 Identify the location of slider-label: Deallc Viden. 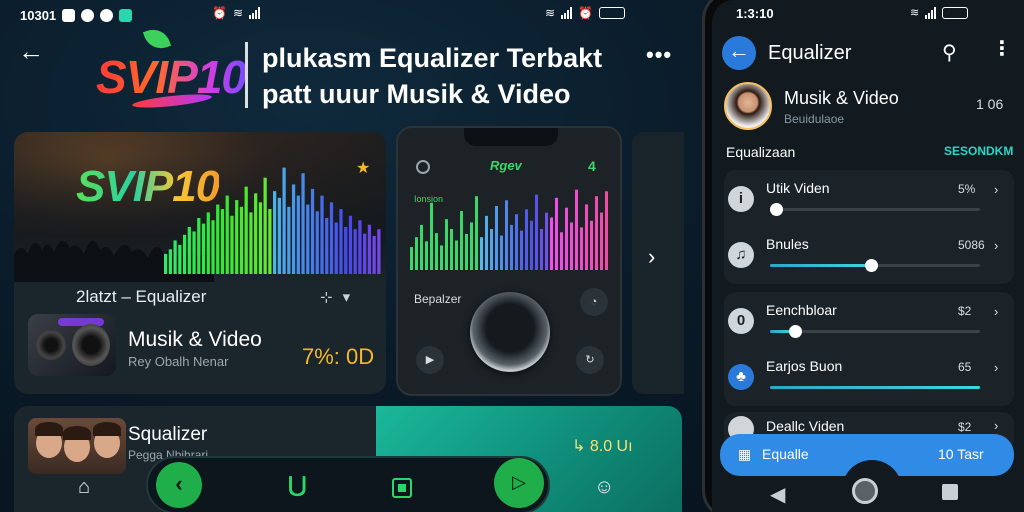
(805, 426).